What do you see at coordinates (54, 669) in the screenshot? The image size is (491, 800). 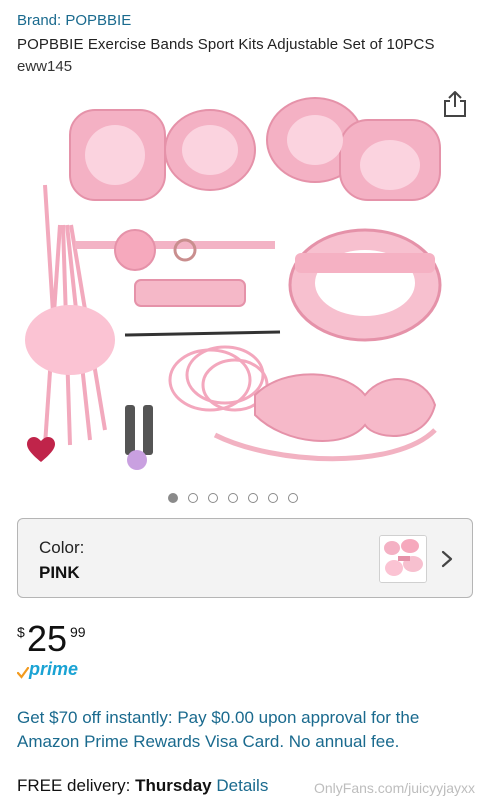 I see `prime-label: prime` at bounding box center [54, 669].